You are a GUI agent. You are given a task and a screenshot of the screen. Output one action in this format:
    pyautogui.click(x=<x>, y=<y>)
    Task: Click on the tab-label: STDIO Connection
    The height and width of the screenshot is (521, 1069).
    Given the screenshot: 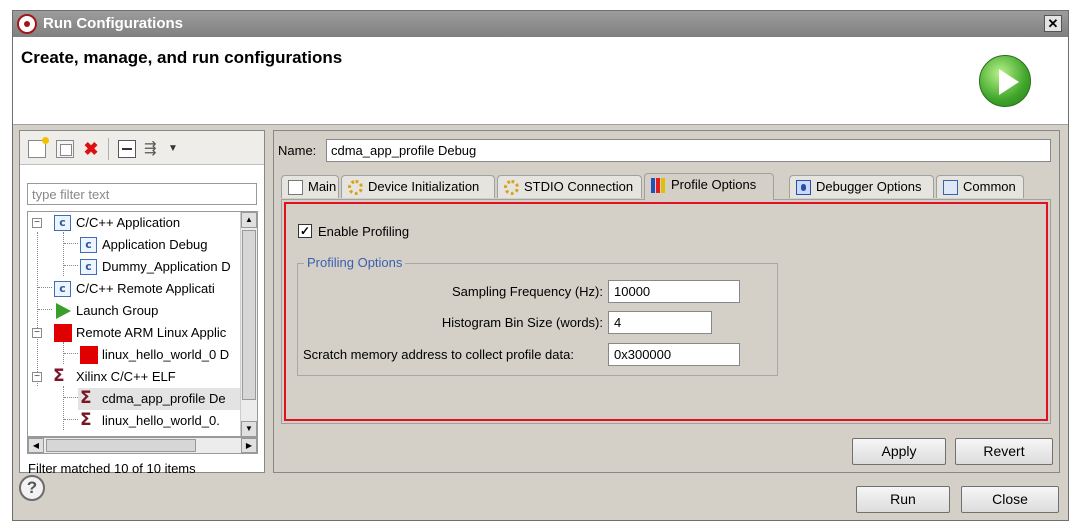 What is the action you would take?
    pyautogui.click(x=579, y=186)
    